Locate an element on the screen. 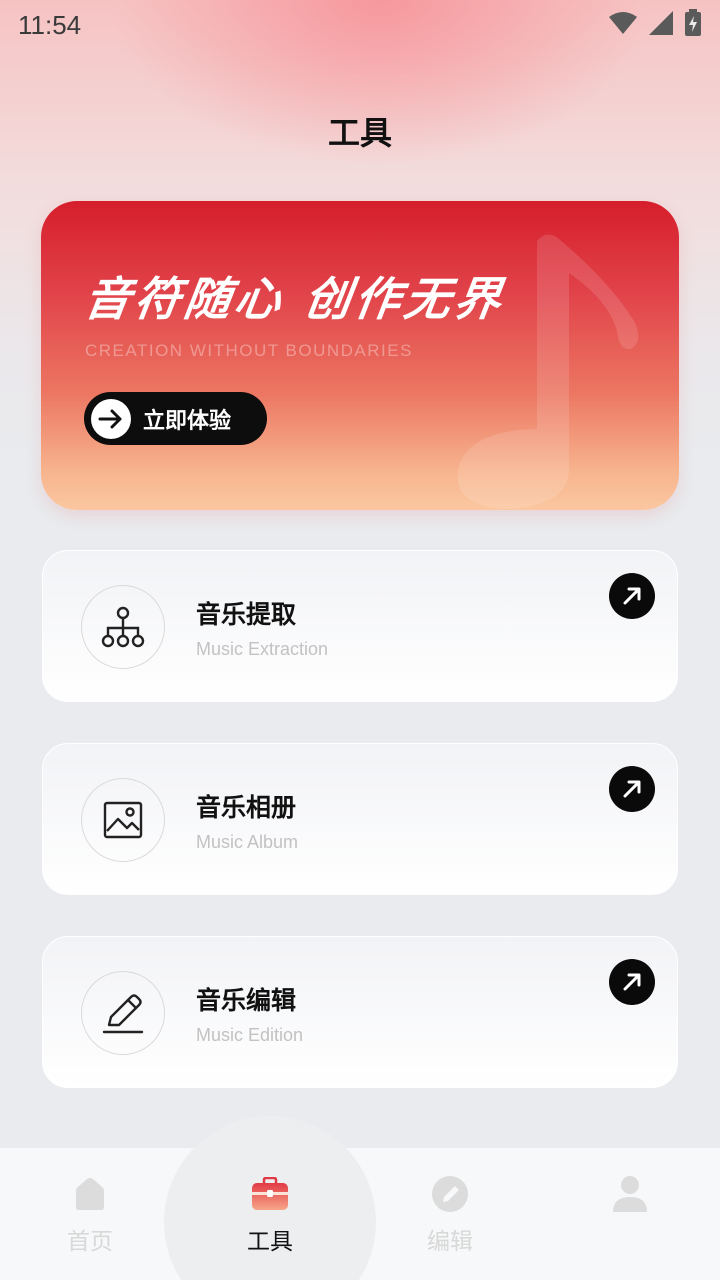 The width and height of the screenshot is (720, 1280). tab-tools: 工具 is located at coordinates (270, 1217).